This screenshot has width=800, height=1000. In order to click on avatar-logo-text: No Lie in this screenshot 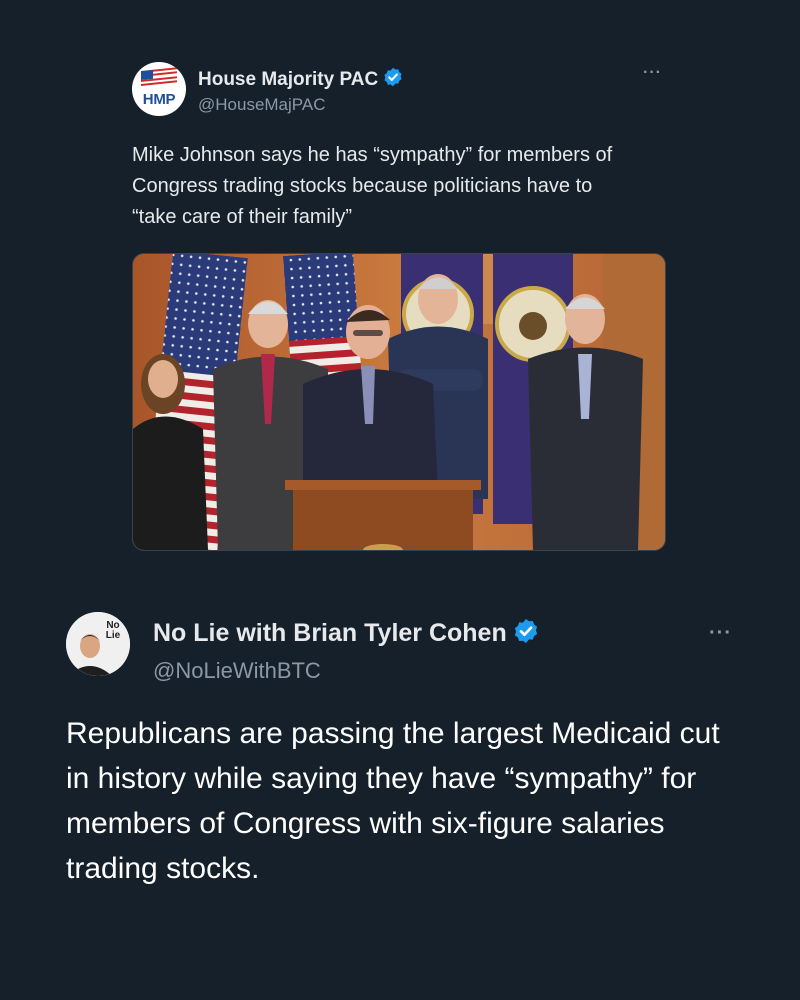, I will do `click(113, 630)`.